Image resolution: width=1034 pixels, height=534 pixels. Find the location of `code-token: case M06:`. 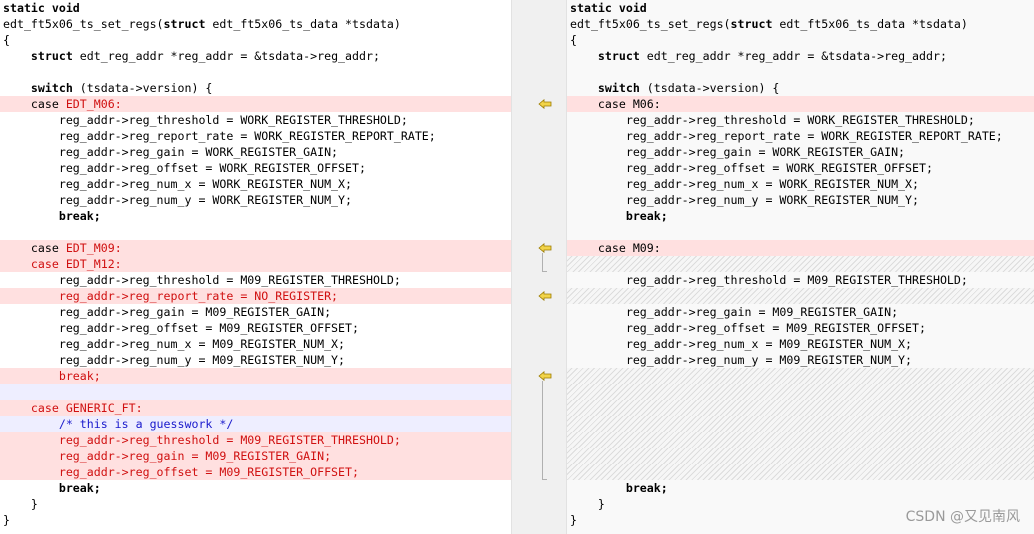

code-token: case M06: is located at coordinates (615, 104).